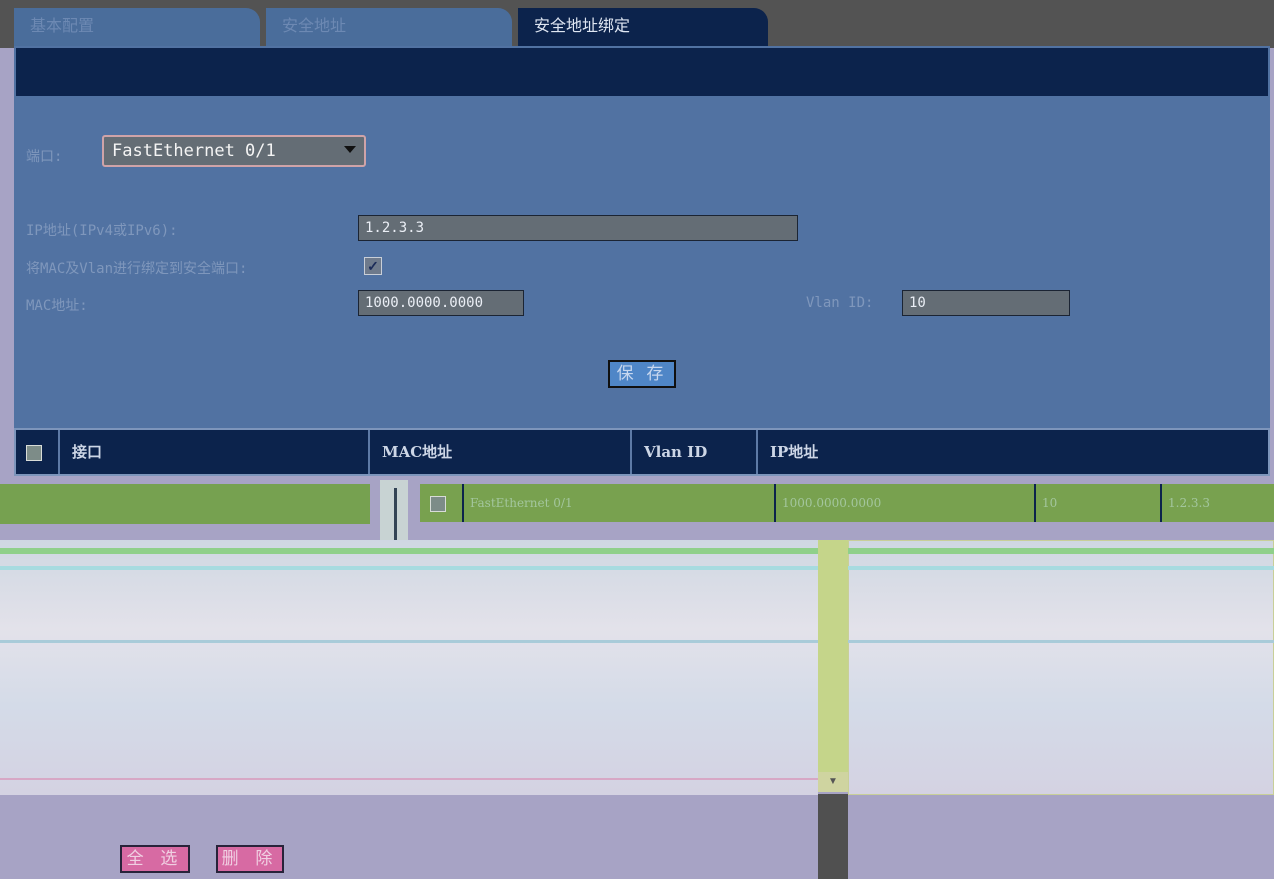 Image resolution: width=1274 pixels, height=879 pixels. Describe the element at coordinates (833, 836) in the screenshot. I see `scrollbar-track` at that location.